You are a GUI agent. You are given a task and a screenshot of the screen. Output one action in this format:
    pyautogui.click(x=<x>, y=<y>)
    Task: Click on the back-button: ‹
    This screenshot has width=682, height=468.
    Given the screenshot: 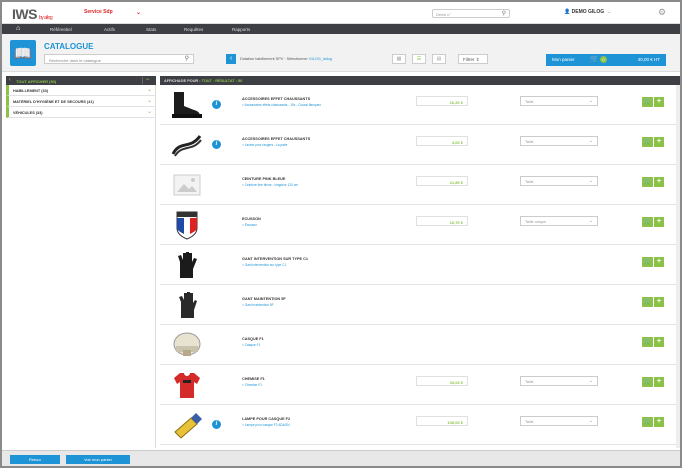 What is the action you would take?
    pyautogui.click(x=231, y=59)
    